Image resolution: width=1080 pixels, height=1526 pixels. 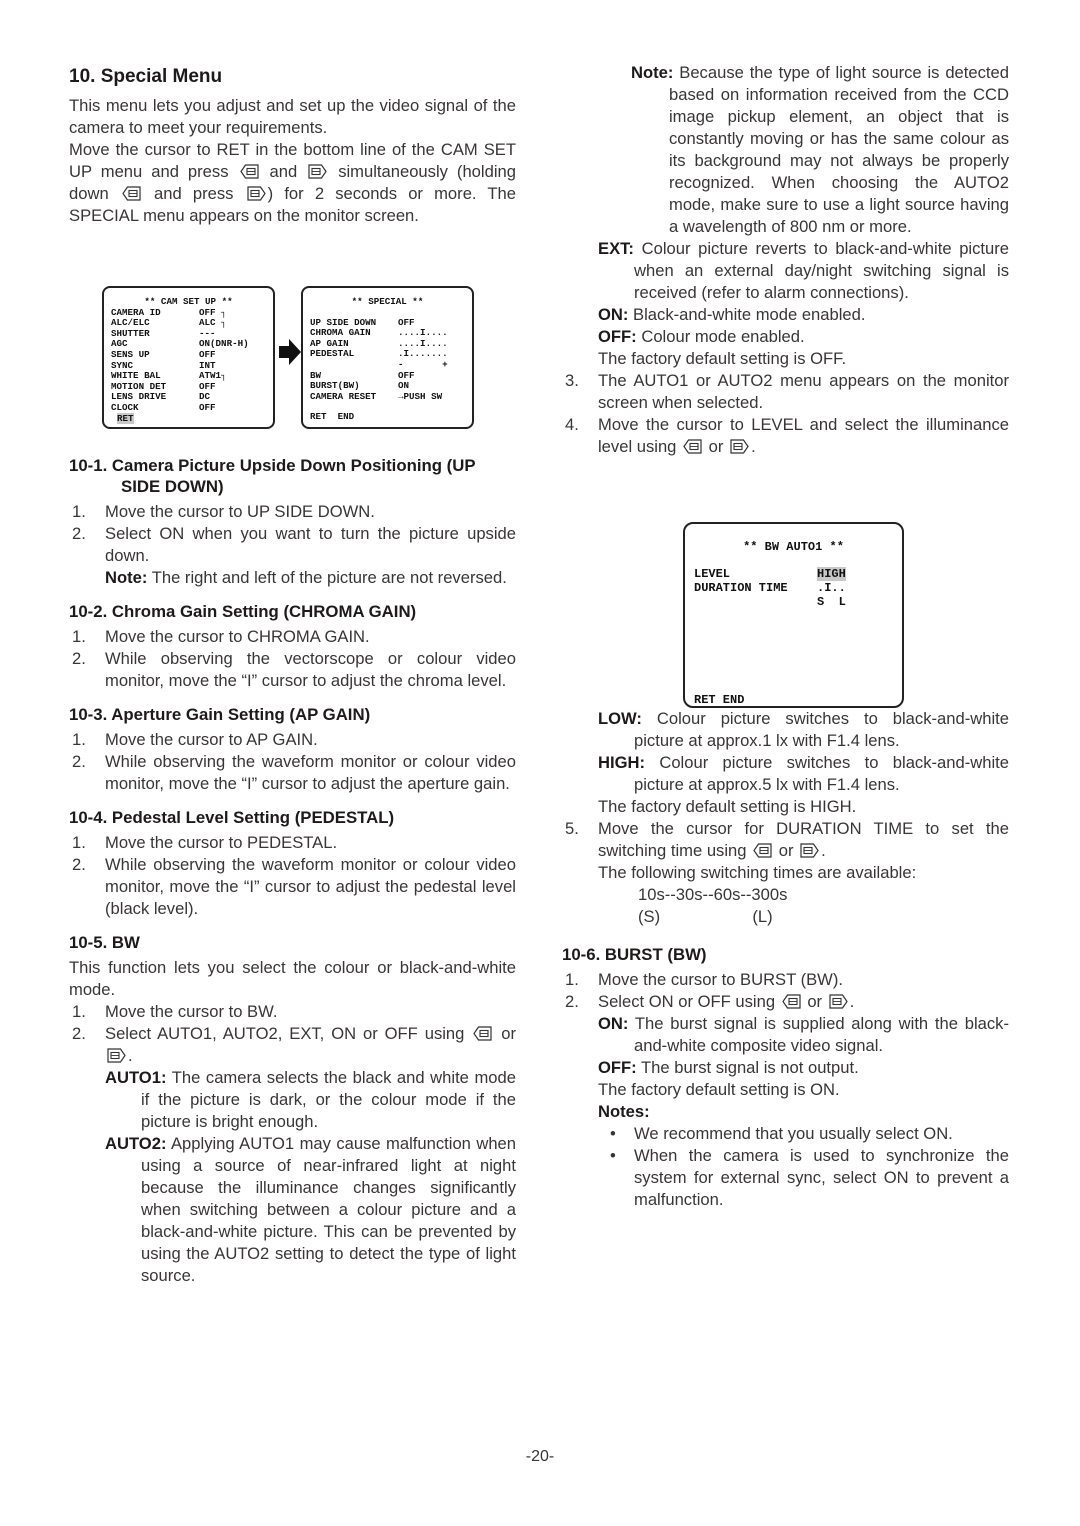 I want to click on heading-10-3: 10-3. Aperture Gain Setting (AP GAIN), so click(x=220, y=714).